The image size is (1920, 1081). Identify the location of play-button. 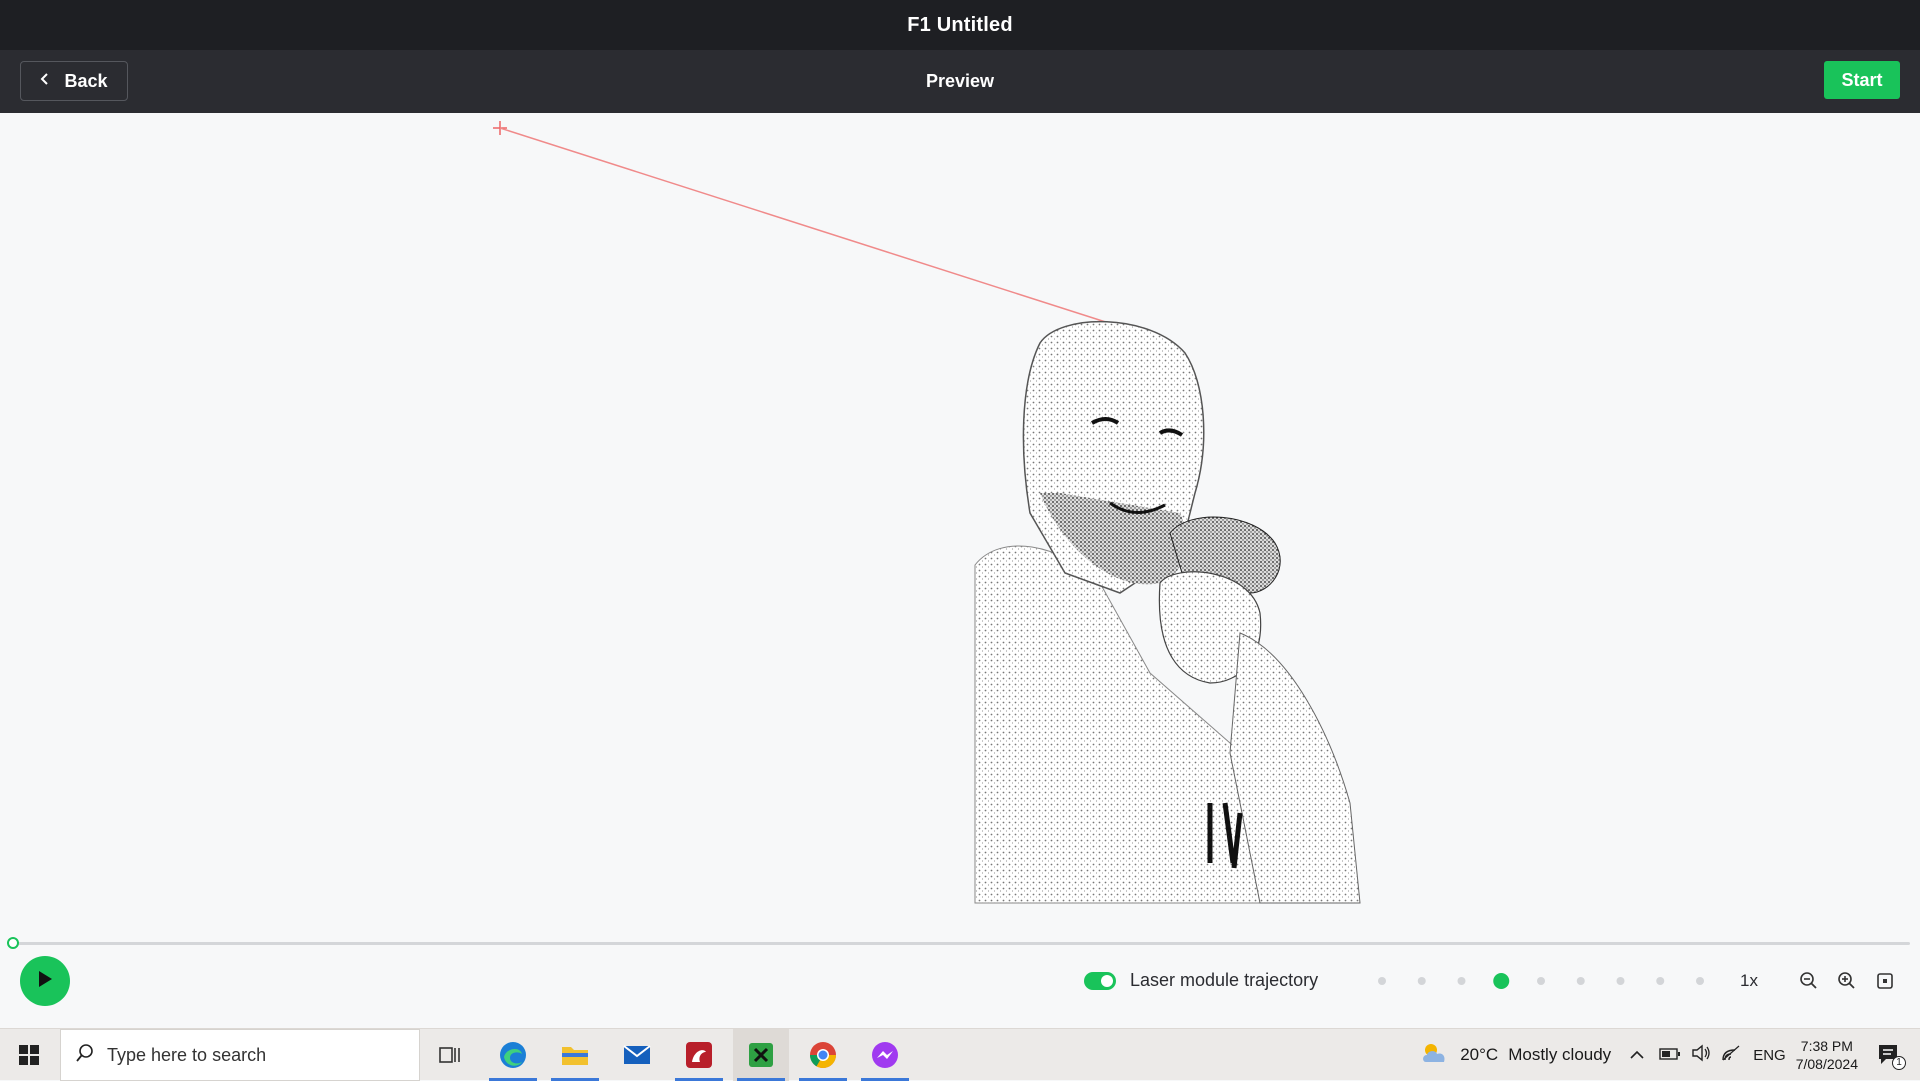
(45, 981).